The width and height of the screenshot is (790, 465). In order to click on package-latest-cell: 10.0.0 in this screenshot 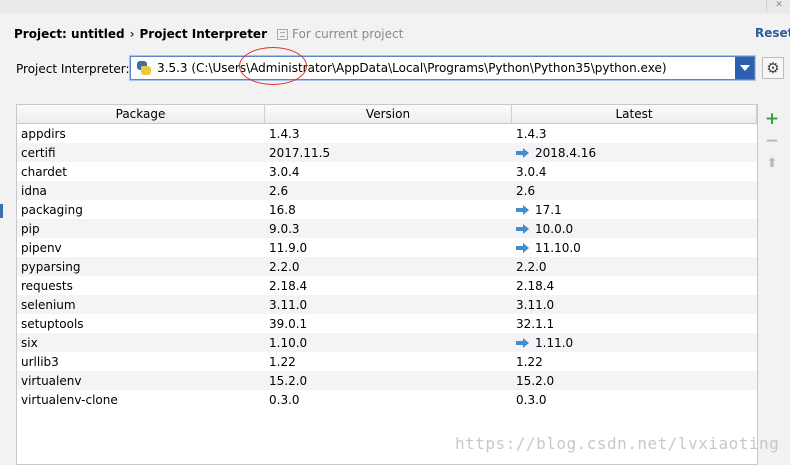, I will do `click(634, 229)`.